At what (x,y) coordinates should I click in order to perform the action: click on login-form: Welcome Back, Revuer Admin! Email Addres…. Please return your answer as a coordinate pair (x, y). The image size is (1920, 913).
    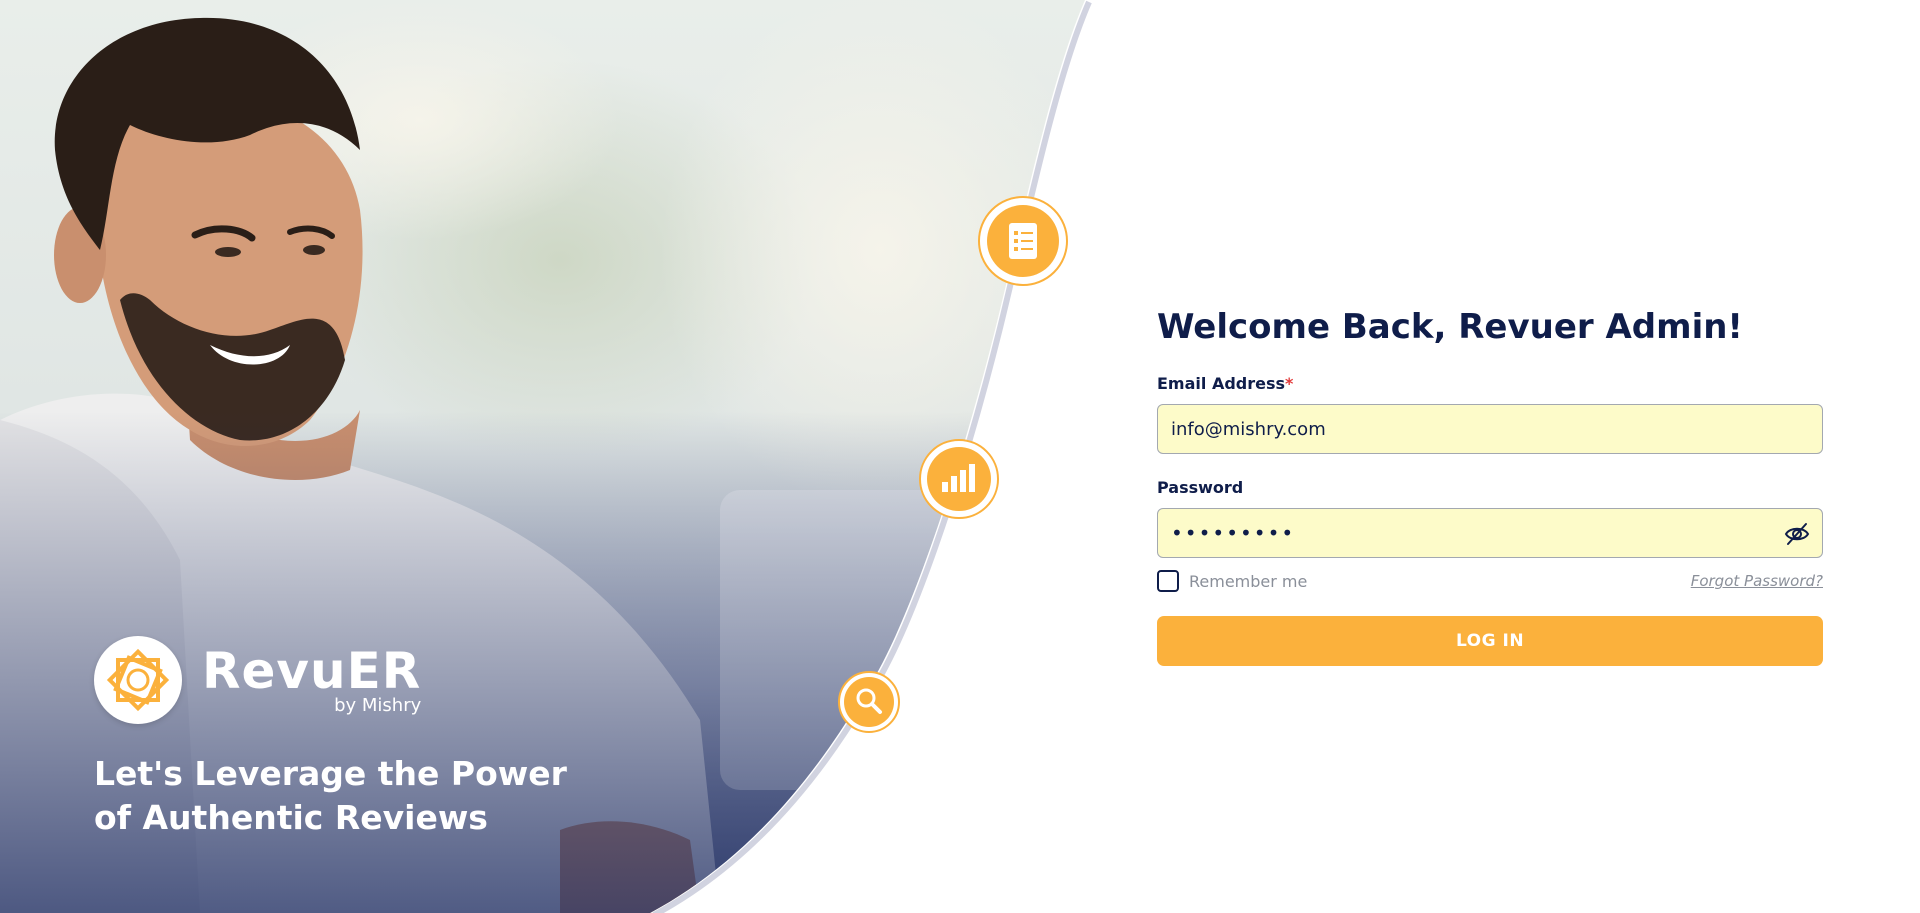
    Looking at the image, I should click on (1490, 483).